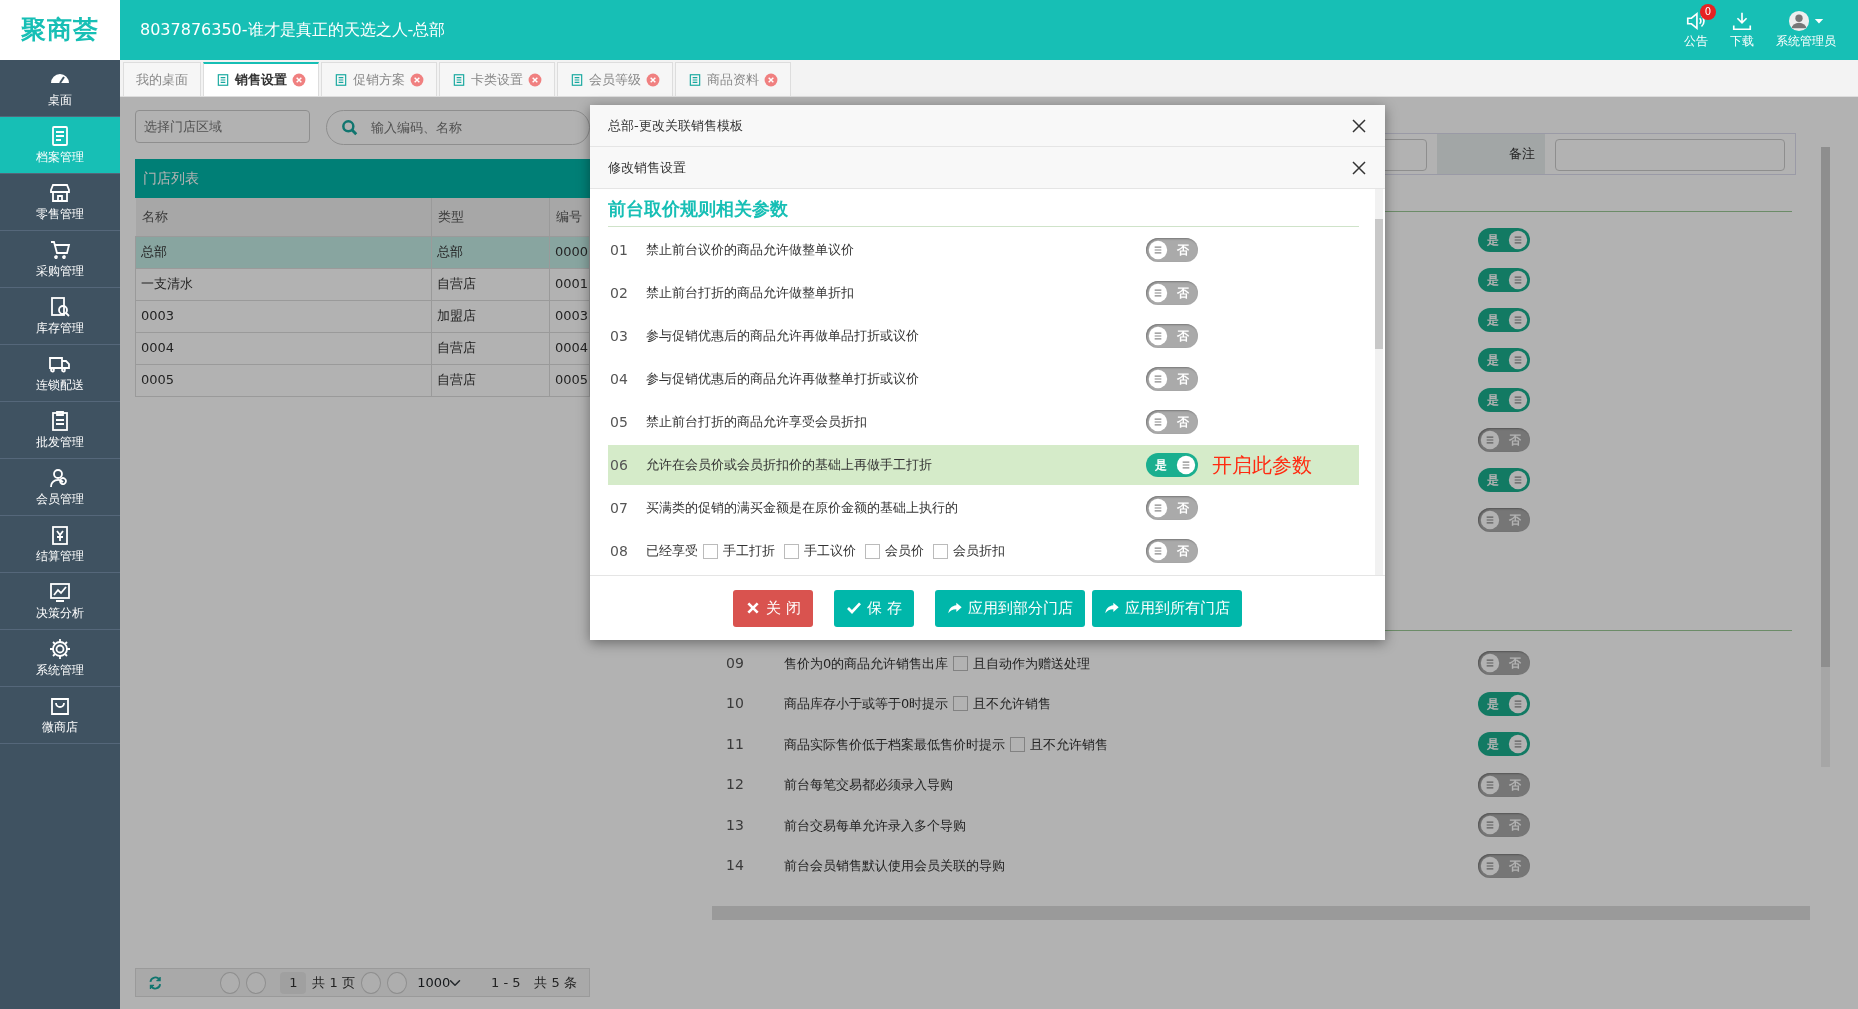  Describe the element at coordinates (162, 79) in the screenshot. I see `tab: 我的桌面` at that location.